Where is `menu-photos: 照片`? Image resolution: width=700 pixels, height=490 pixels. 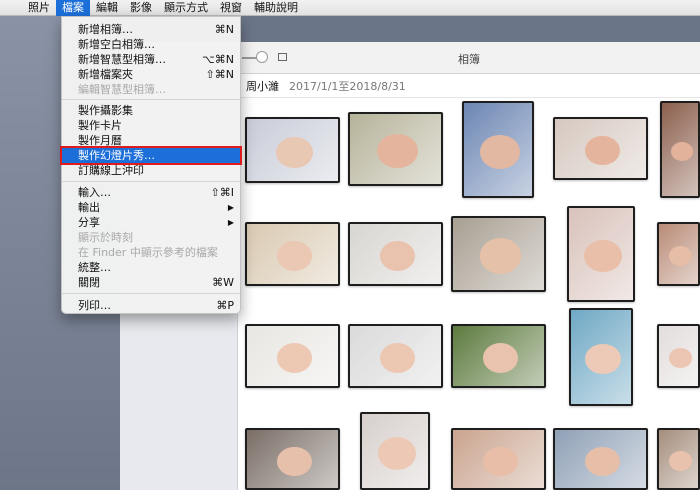 menu-photos: 照片 is located at coordinates (39, 8).